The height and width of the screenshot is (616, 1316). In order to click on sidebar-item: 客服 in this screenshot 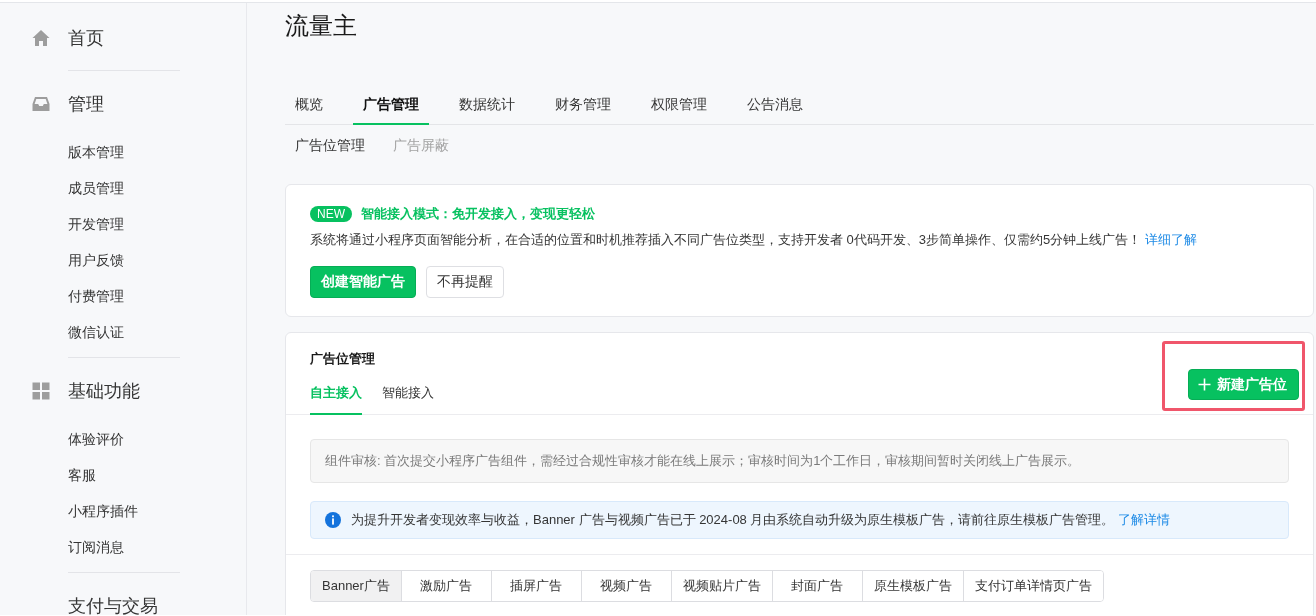, I will do `click(82, 475)`.